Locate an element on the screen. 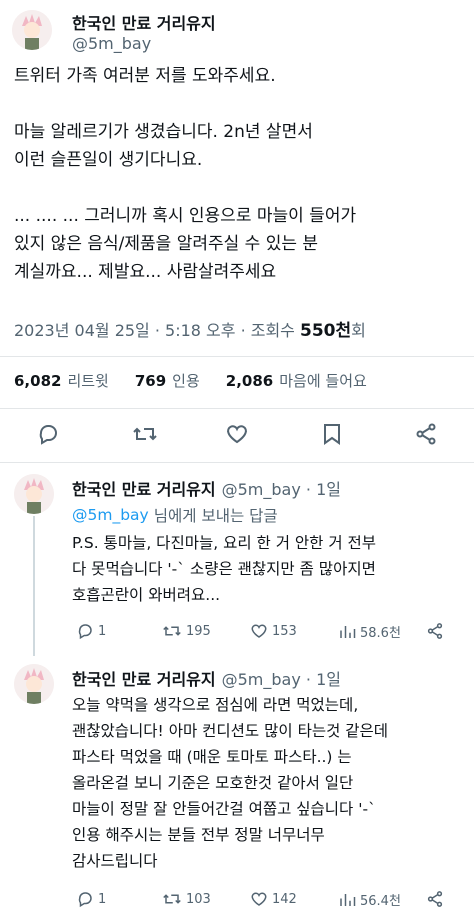 The height and width of the screenshot is (923, 474). author-handle: @5m_bay is located at coordinates (111, 43).